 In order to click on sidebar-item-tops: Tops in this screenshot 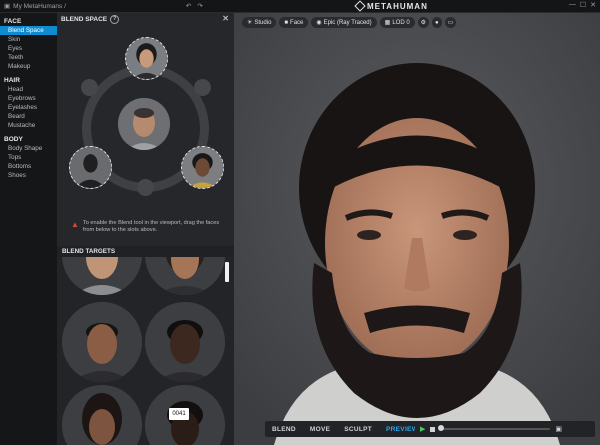, I will do `click(28, 157)`.